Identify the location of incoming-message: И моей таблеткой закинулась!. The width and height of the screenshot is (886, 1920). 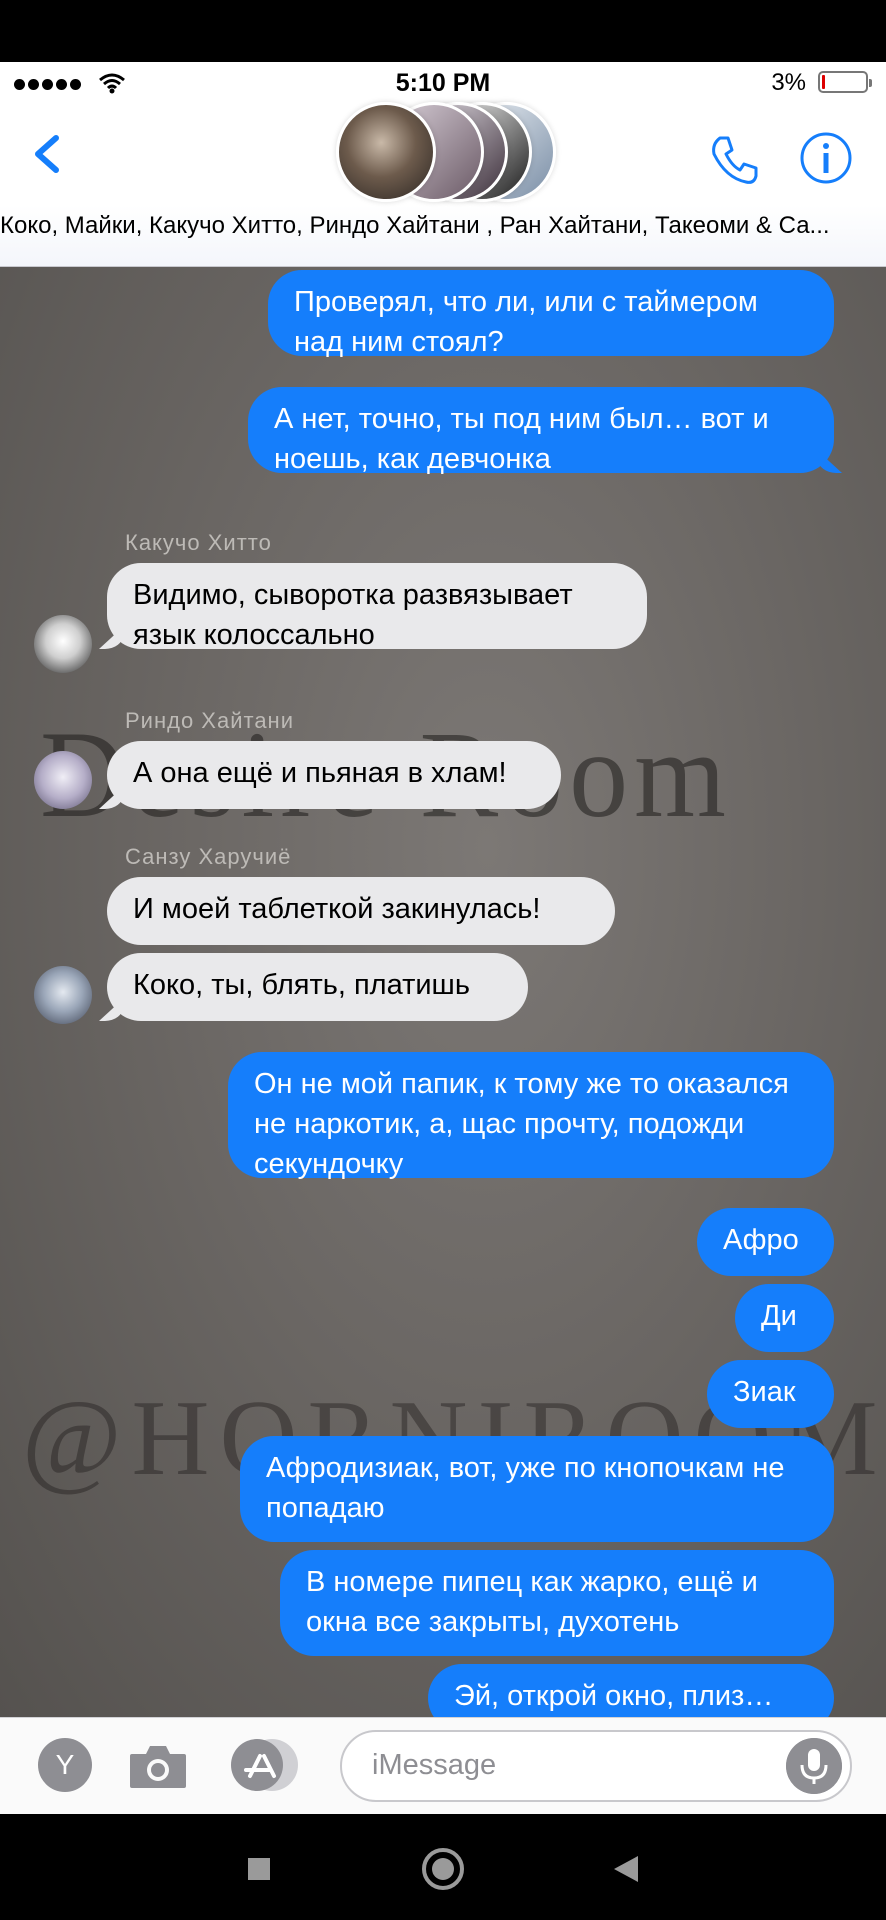
(361, 911).